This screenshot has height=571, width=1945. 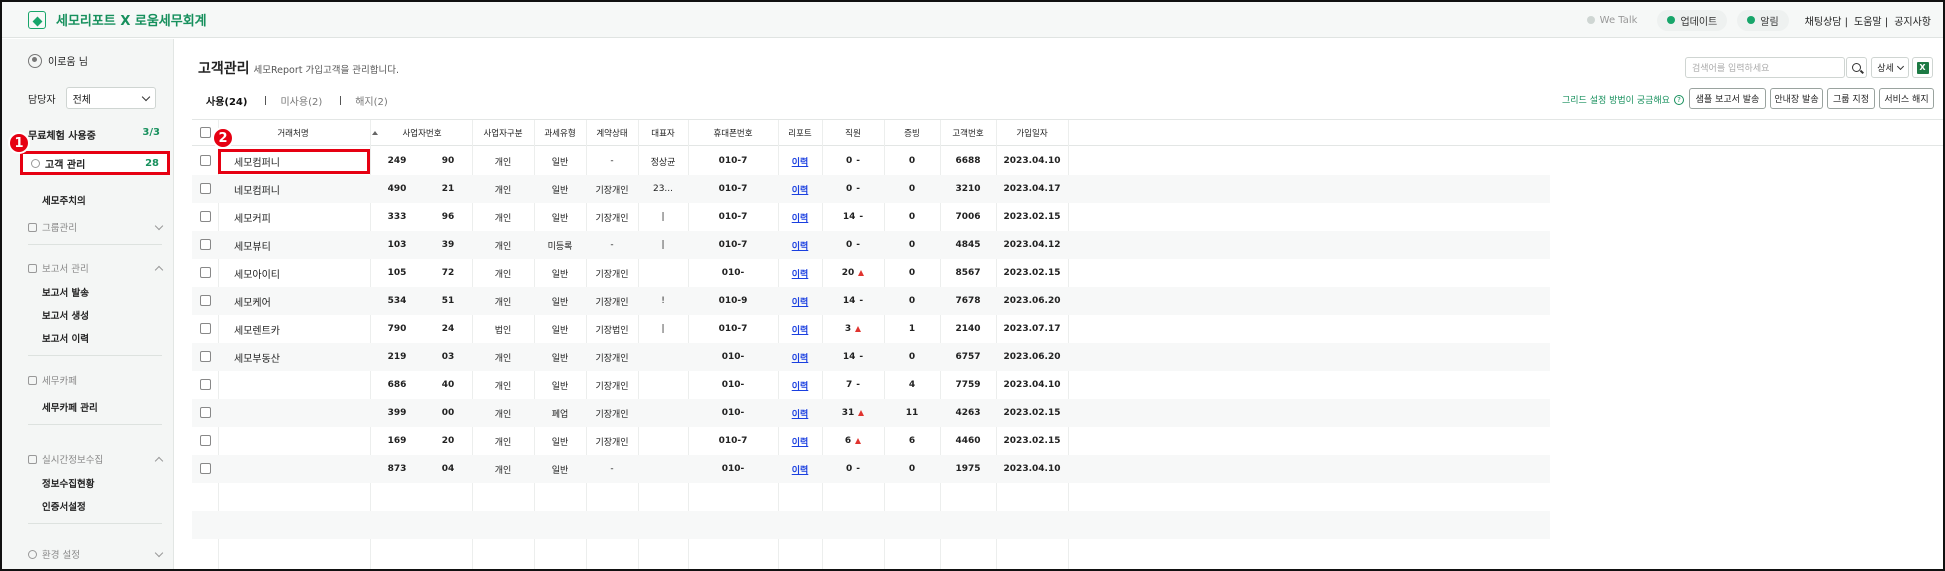 What do you see at coordinates (58, 60) in the screenshot?
I see `user-profile: 이로움 님` at bounding box center [58, 60].